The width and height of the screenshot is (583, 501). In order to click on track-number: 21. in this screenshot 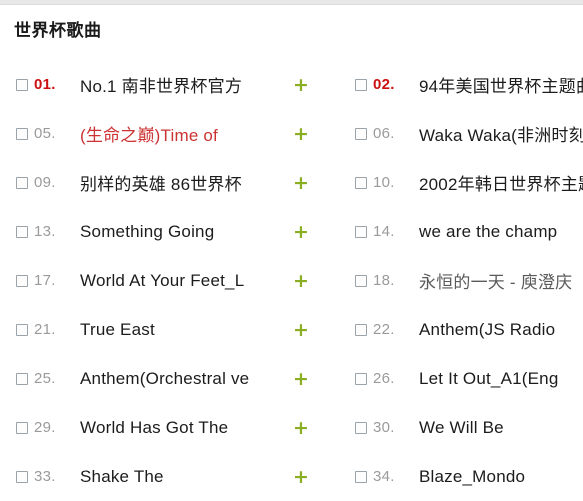, I will do `click(45, 329)`.